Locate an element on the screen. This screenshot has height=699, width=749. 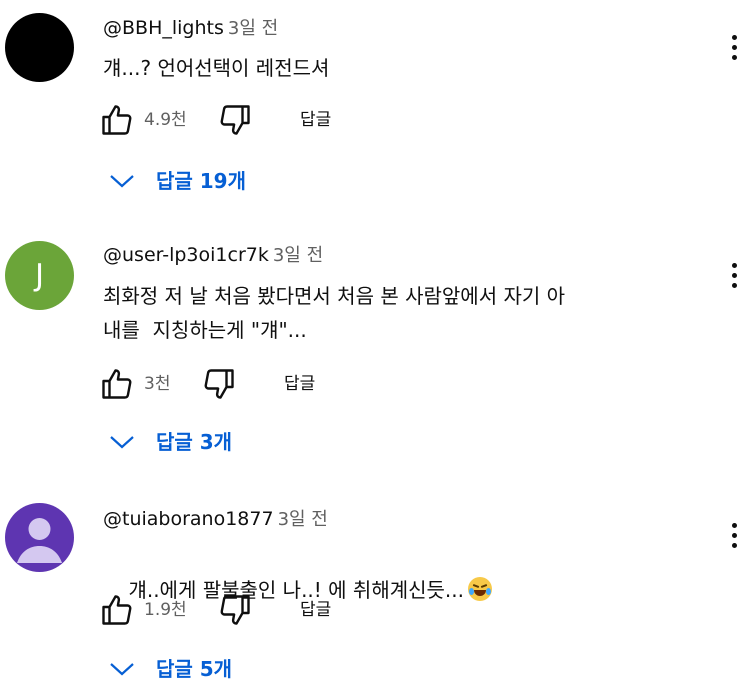
author-name: @tuiaborano1877 is located at coordinates (188, 519).